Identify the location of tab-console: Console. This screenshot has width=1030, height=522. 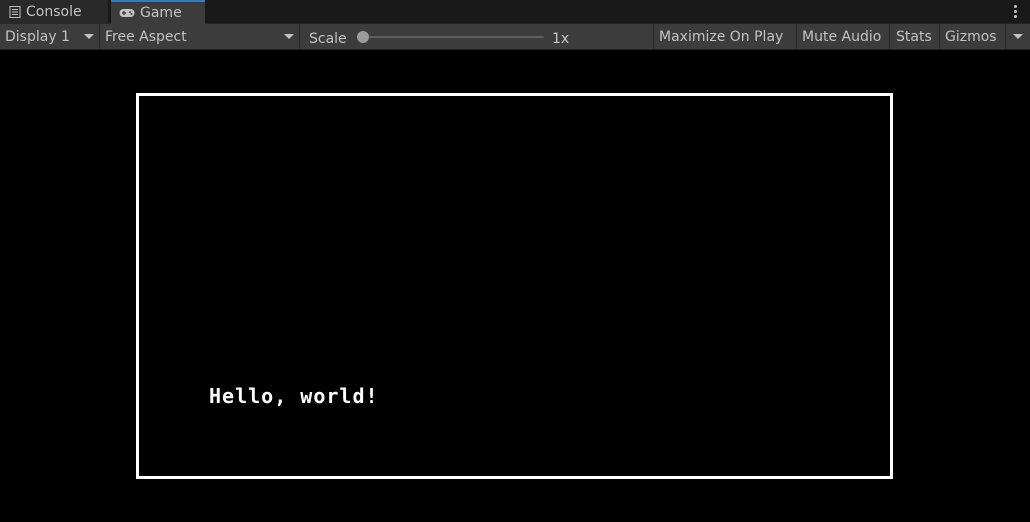
(54, 12).